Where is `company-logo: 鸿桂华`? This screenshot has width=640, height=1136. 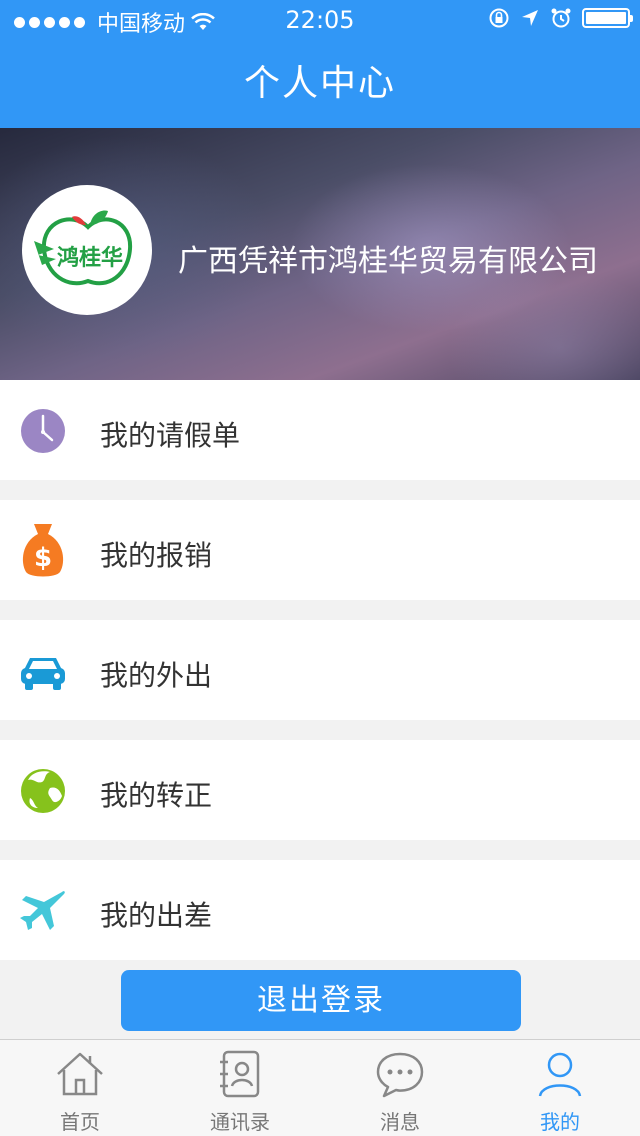
company-logo: 鸿桂华 is located at coordinates (87, 250).